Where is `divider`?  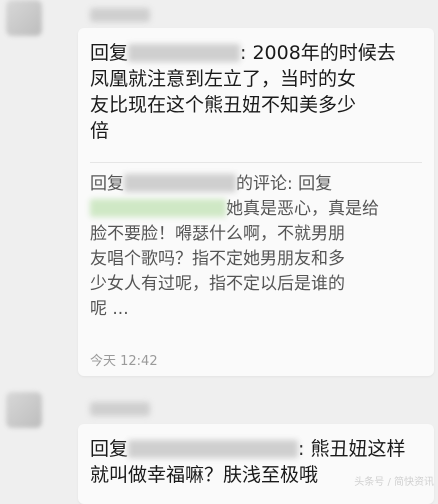
divider is located at coordinates (256, 162).